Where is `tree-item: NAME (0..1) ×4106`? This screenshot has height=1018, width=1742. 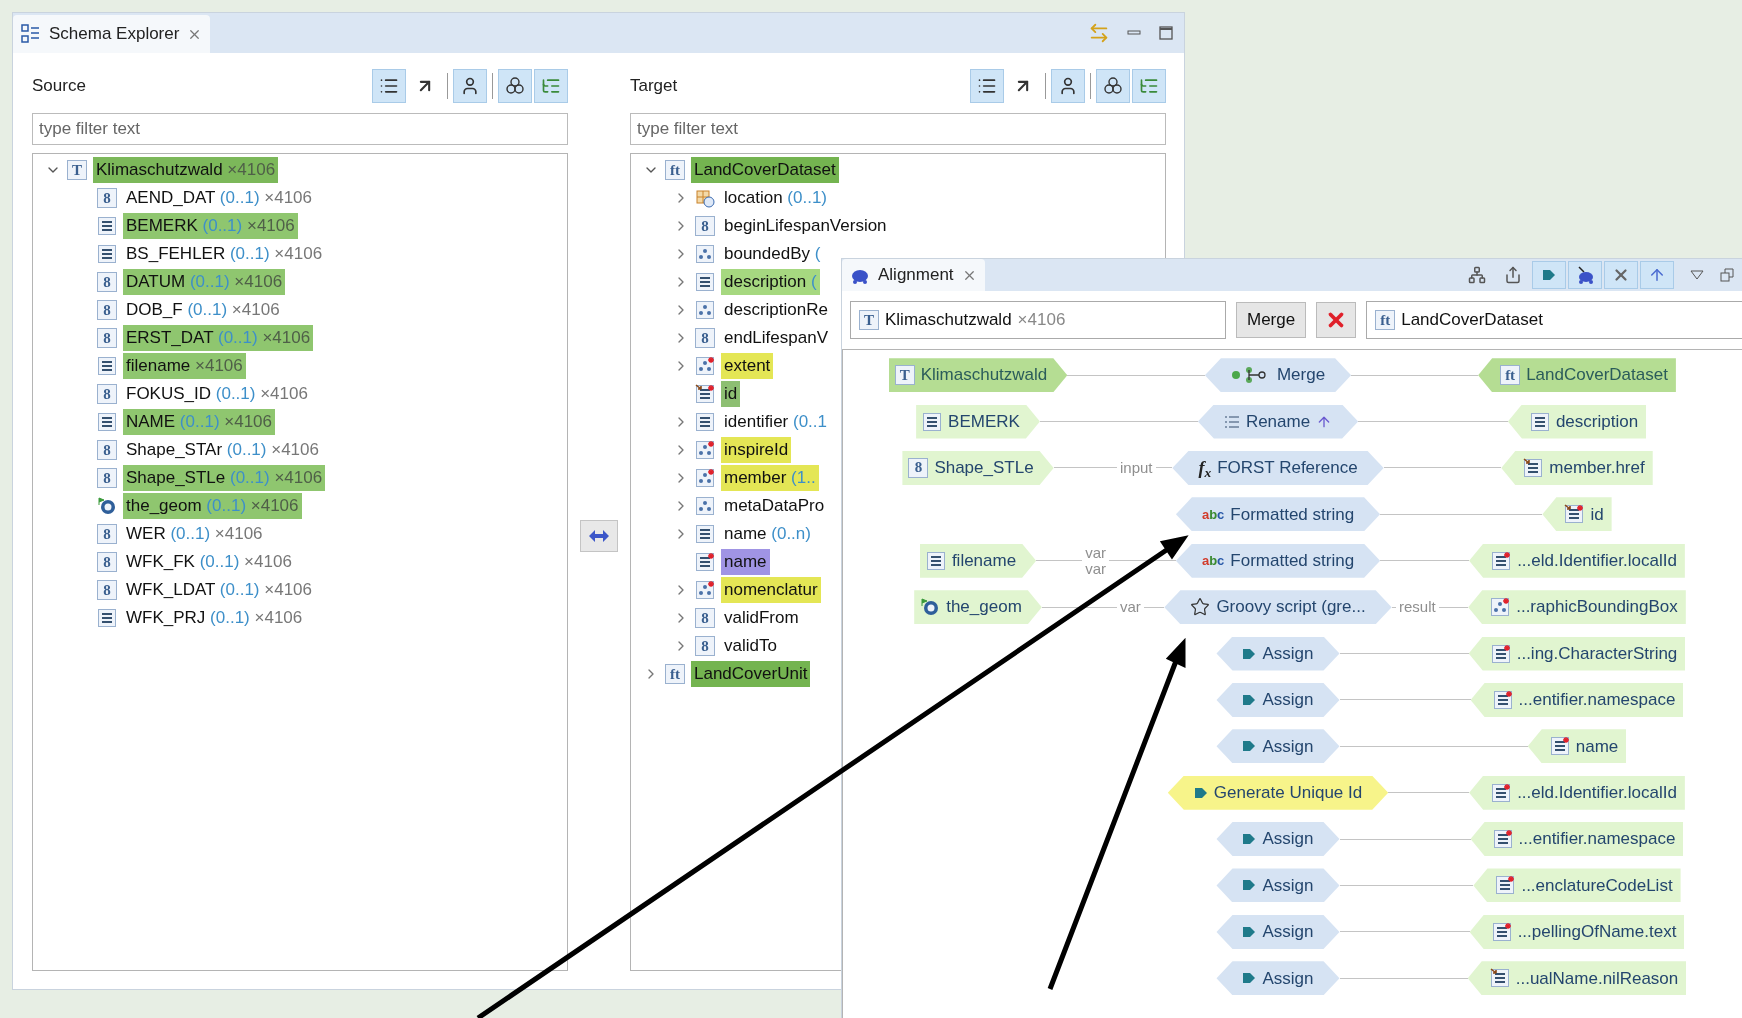
tree-item: NAME (0..1) ×4106 is located at coordinates (199, 422).